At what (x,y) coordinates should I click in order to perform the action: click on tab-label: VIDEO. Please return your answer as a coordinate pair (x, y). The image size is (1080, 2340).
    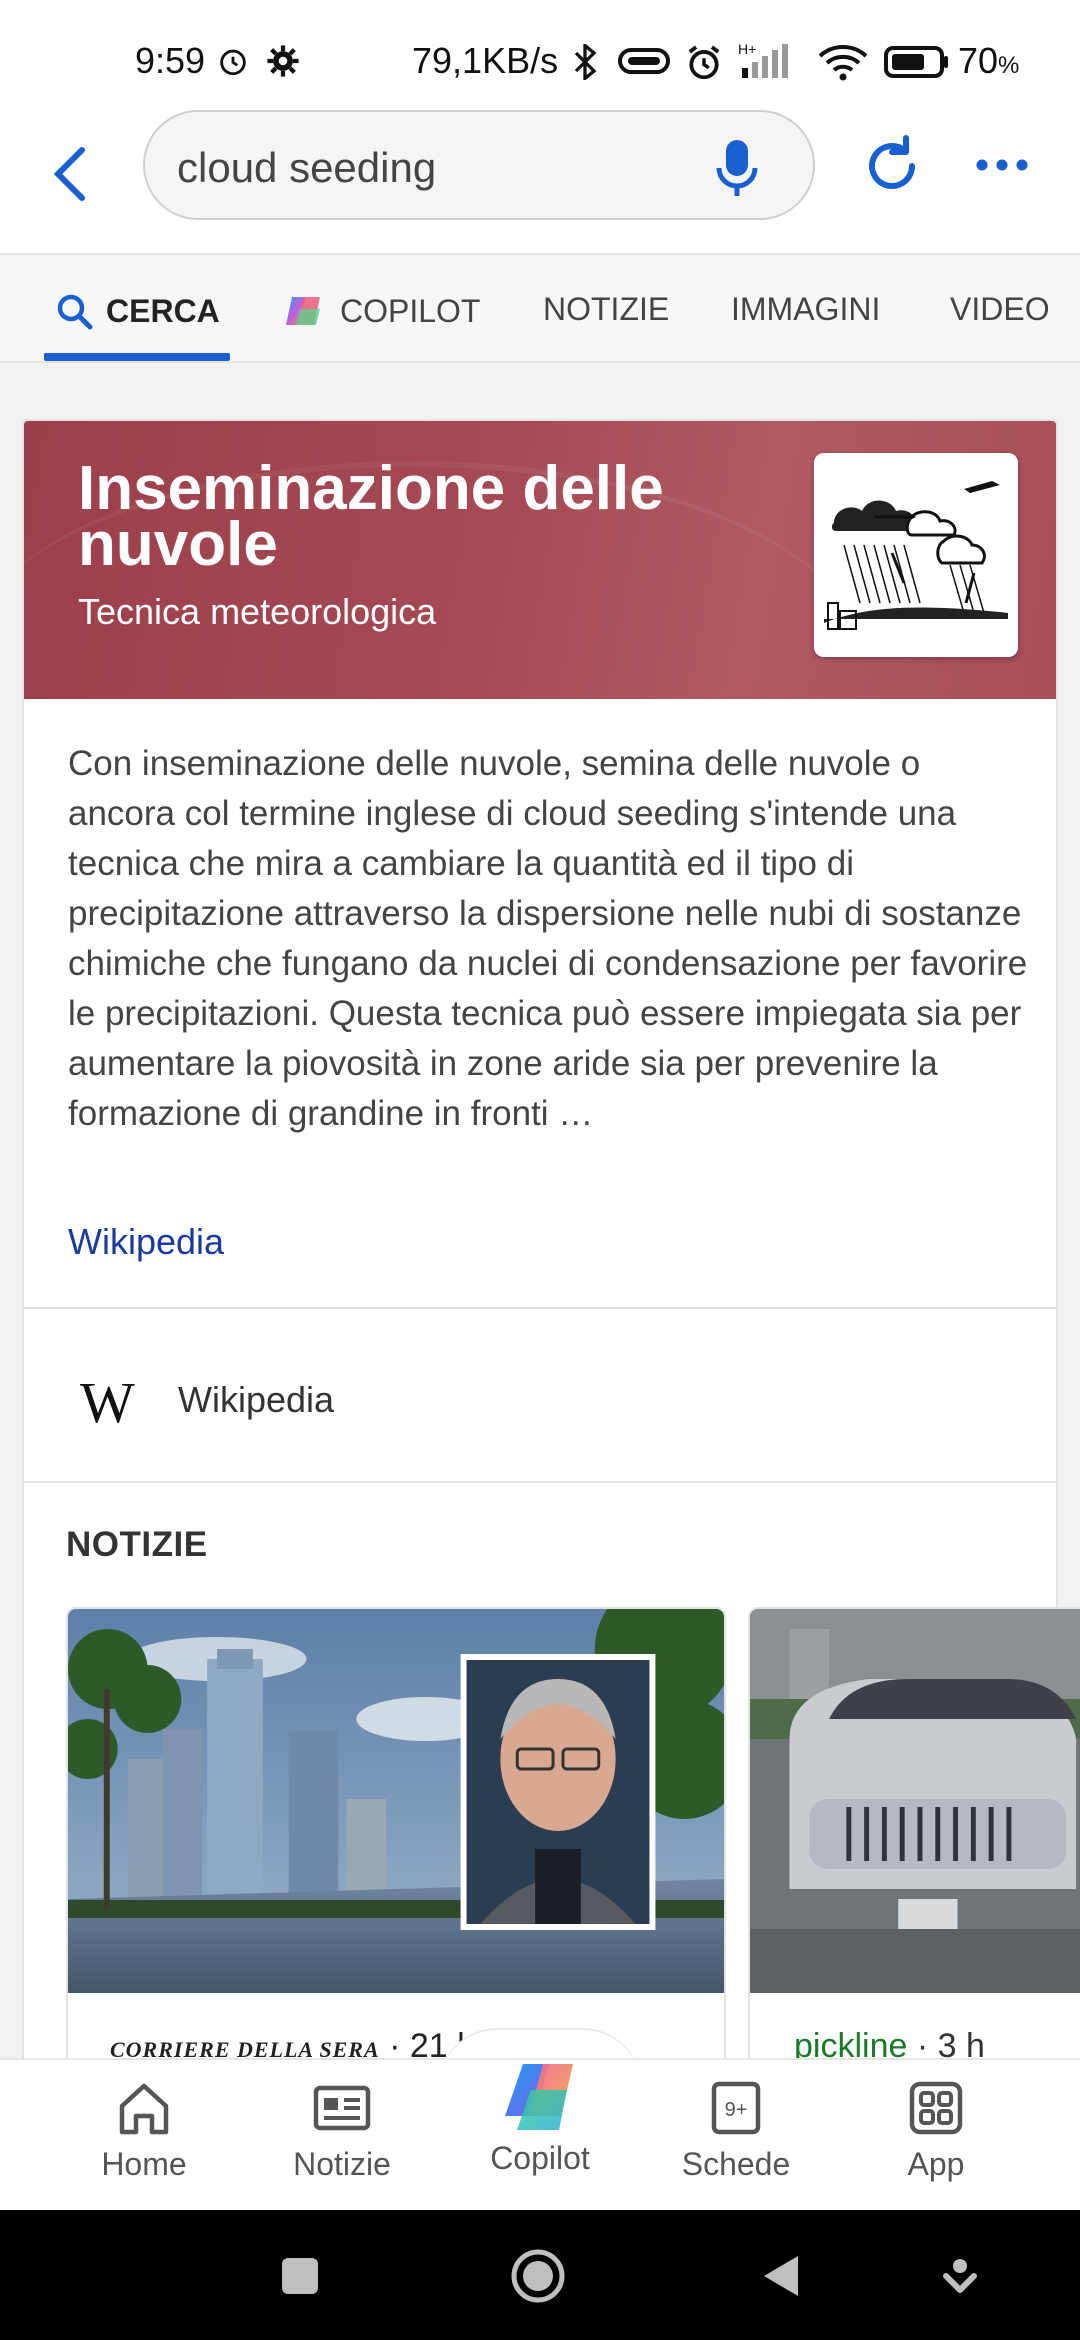
    Looking at the image, I should click on (1000, 309).